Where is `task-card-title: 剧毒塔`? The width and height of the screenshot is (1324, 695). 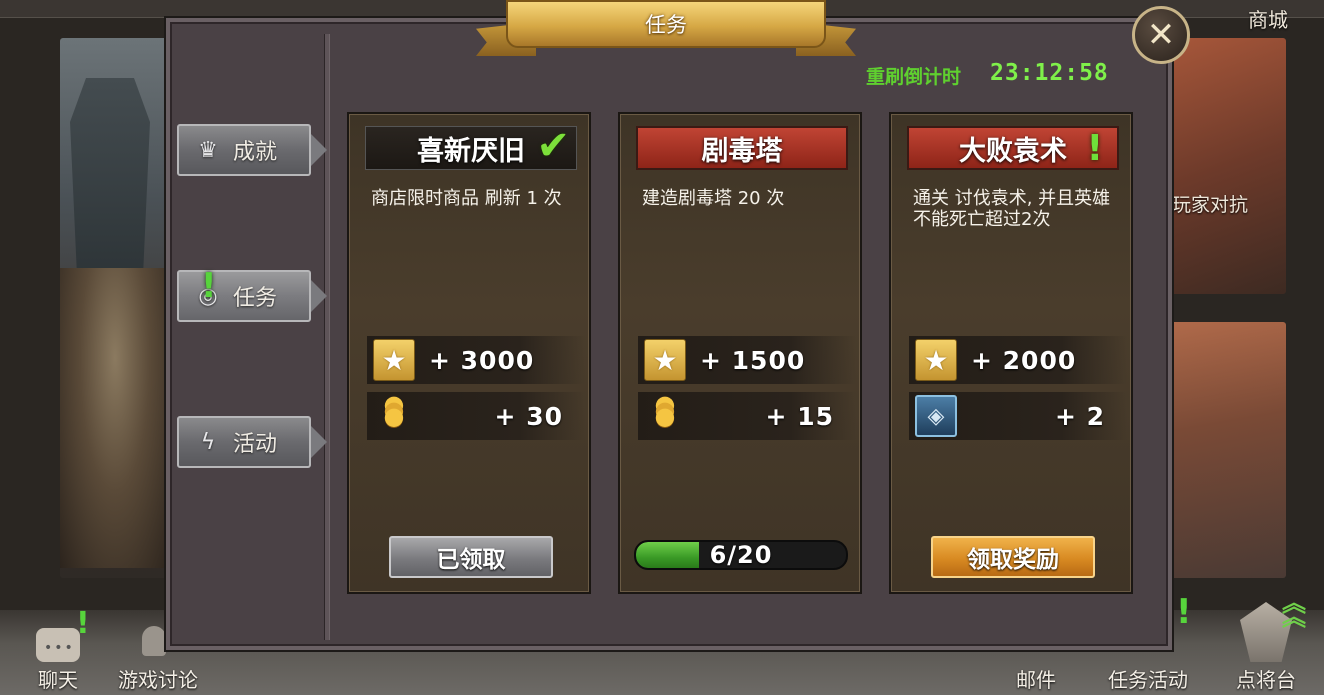
task-card-title: 剧毒塔 is located at coordinates (742, 151).